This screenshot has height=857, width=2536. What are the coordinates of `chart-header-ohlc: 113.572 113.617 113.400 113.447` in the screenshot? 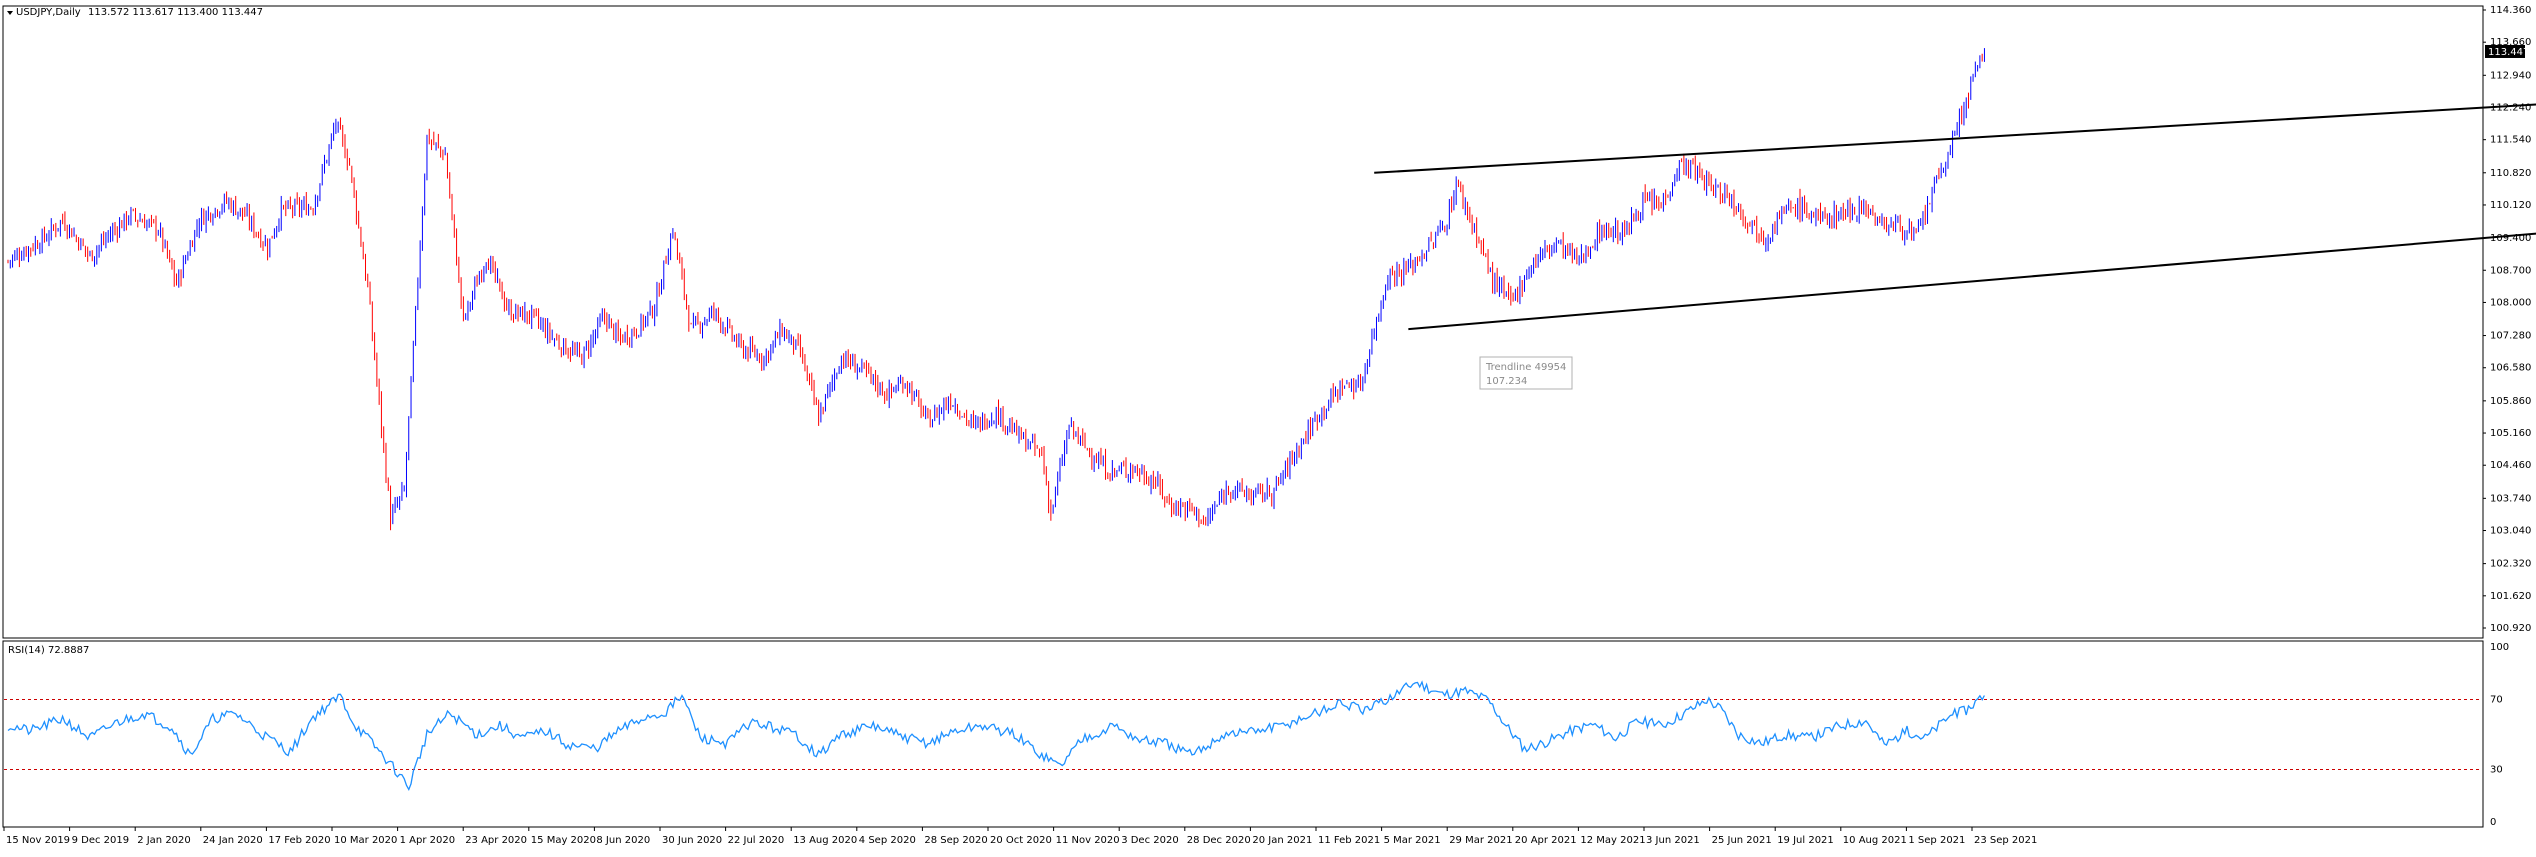 It's located at (175, 12).